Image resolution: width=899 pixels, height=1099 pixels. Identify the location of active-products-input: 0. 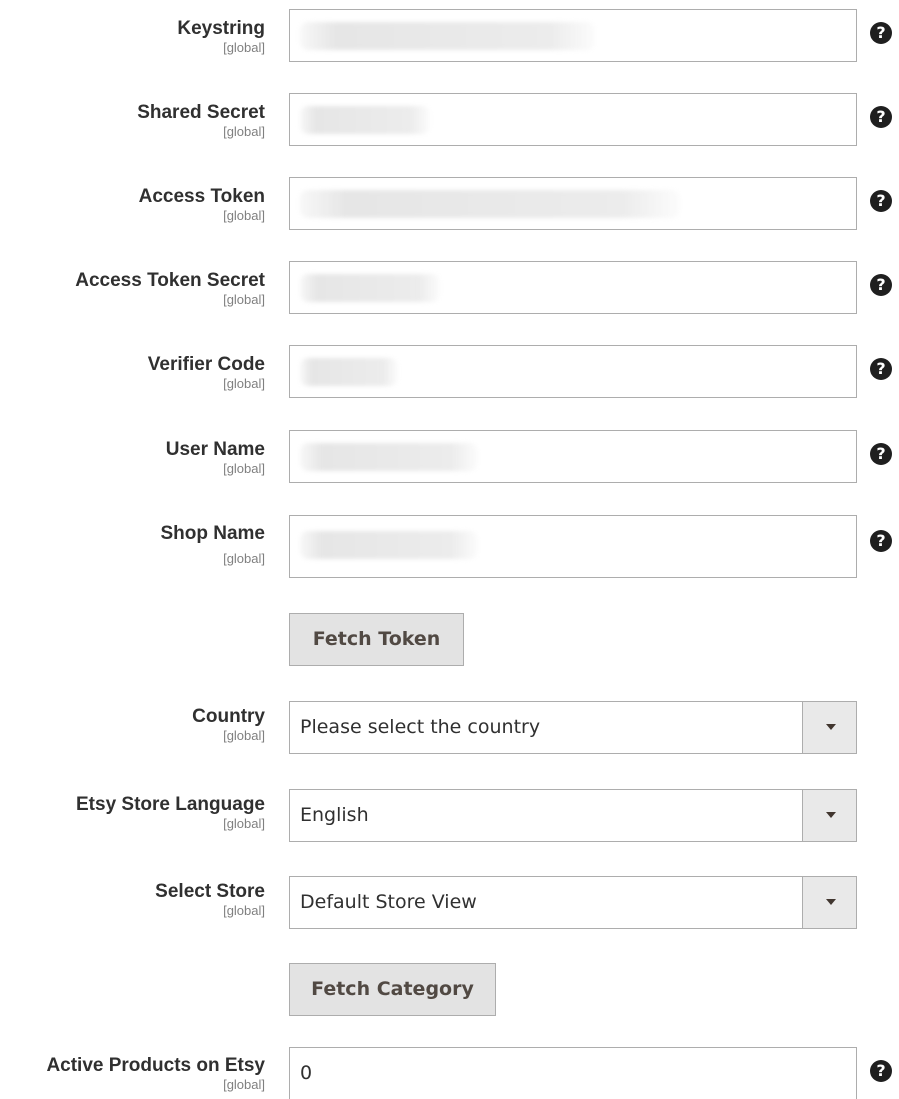
(573, 1073).